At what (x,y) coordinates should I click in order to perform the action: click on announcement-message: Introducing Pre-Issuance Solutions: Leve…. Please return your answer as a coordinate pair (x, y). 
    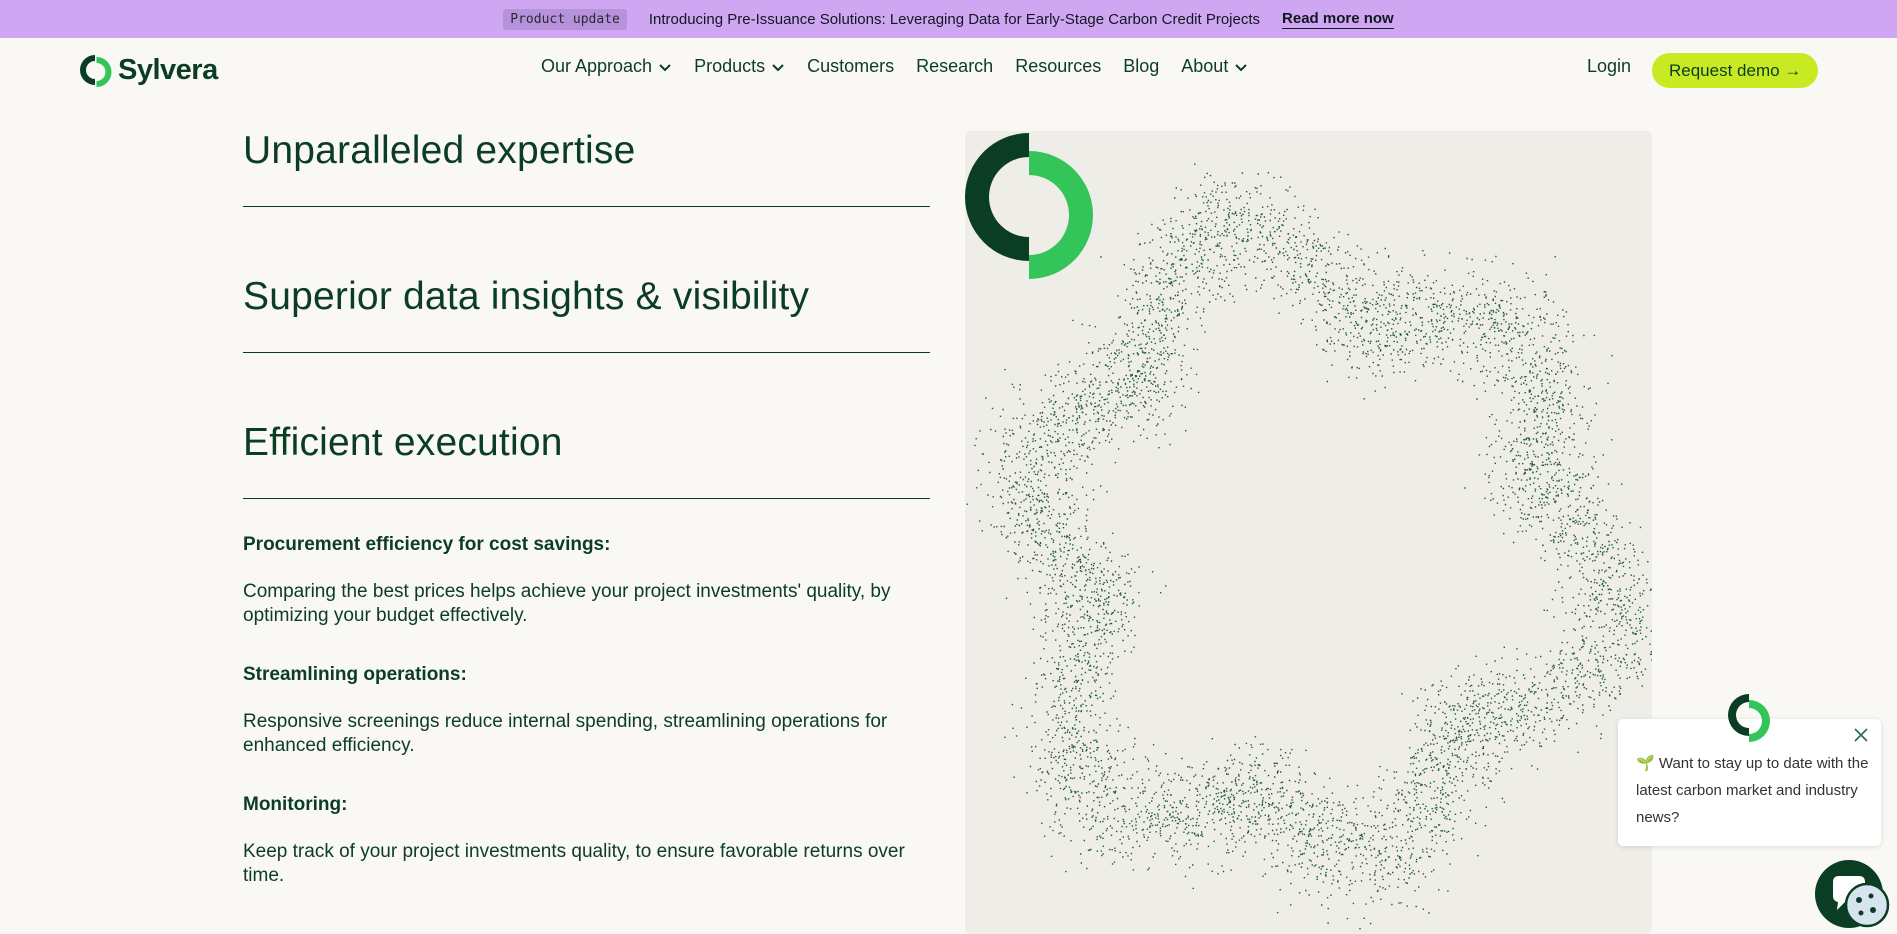
    Looking at the image, I should click on (954, 19).